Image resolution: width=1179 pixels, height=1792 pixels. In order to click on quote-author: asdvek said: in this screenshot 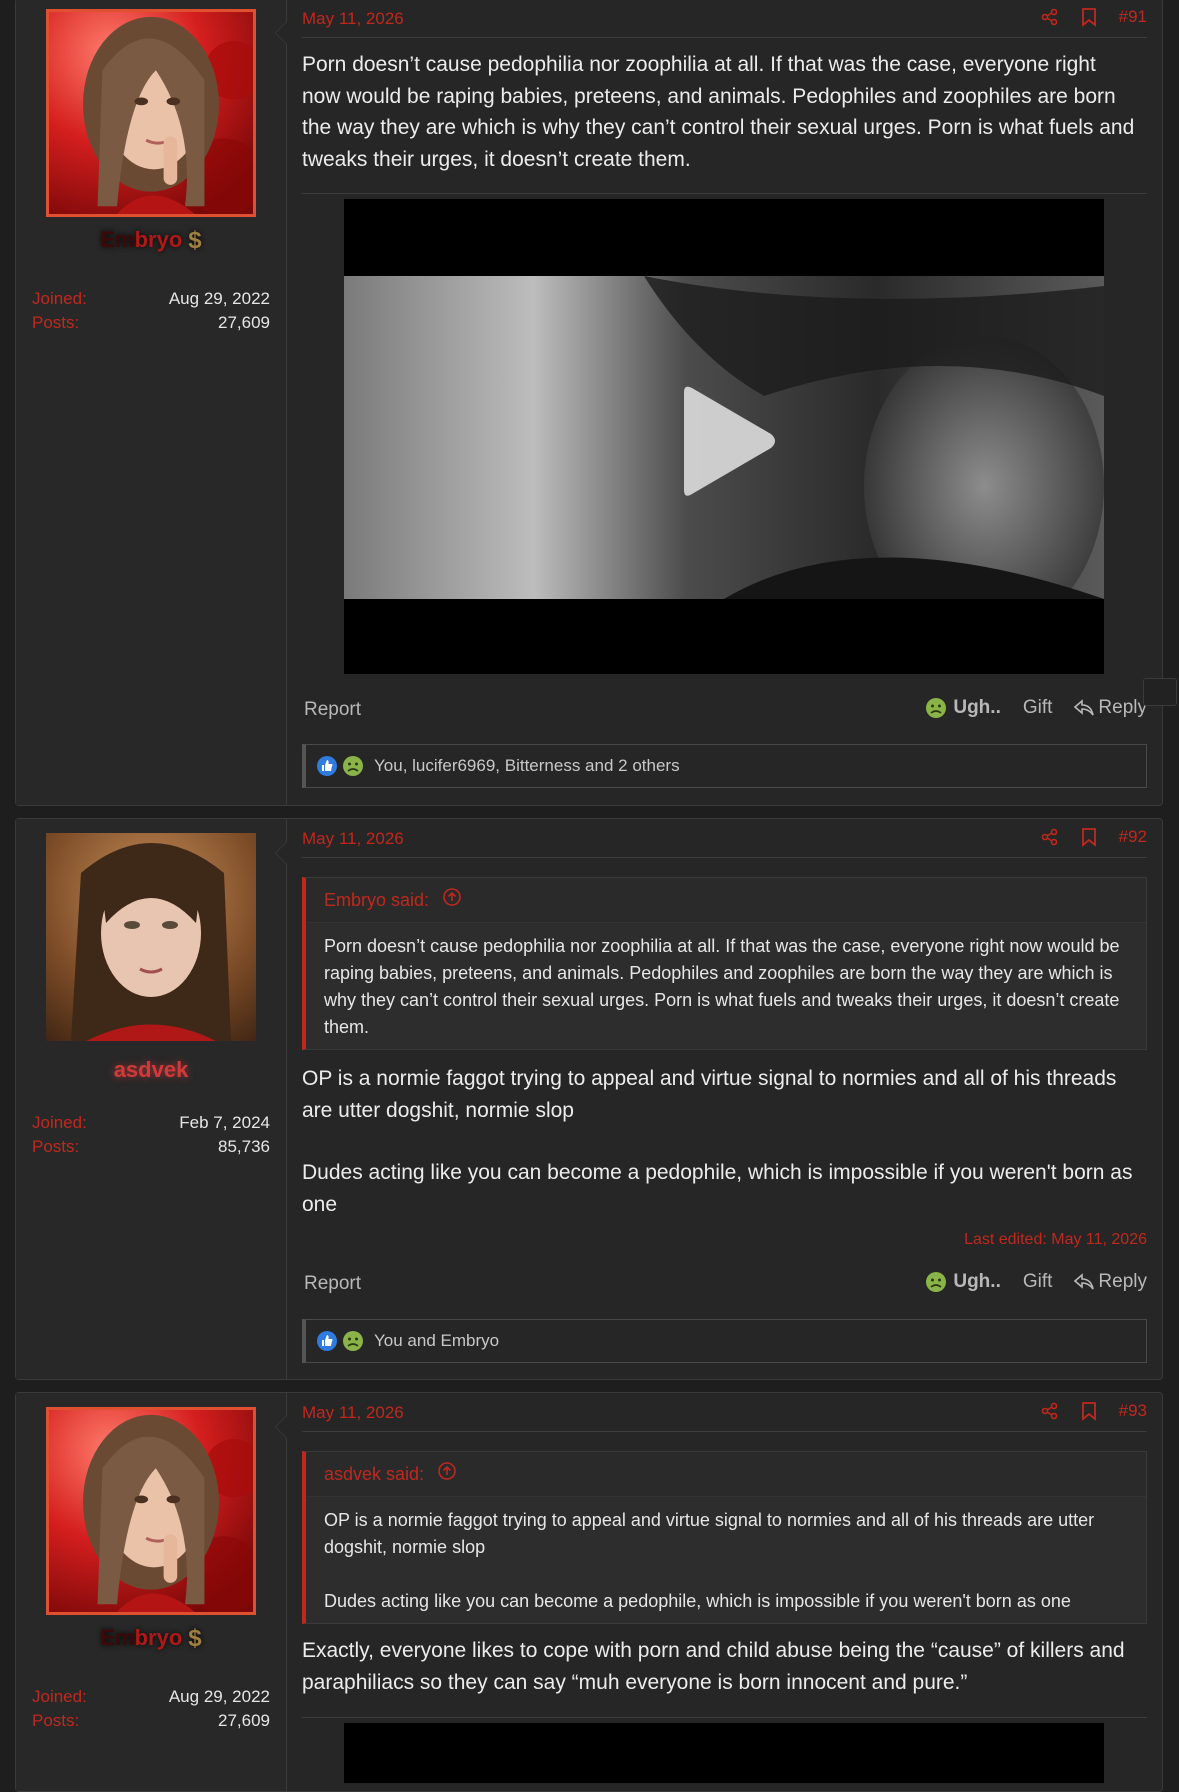, I will do `click(374, 1474)`.